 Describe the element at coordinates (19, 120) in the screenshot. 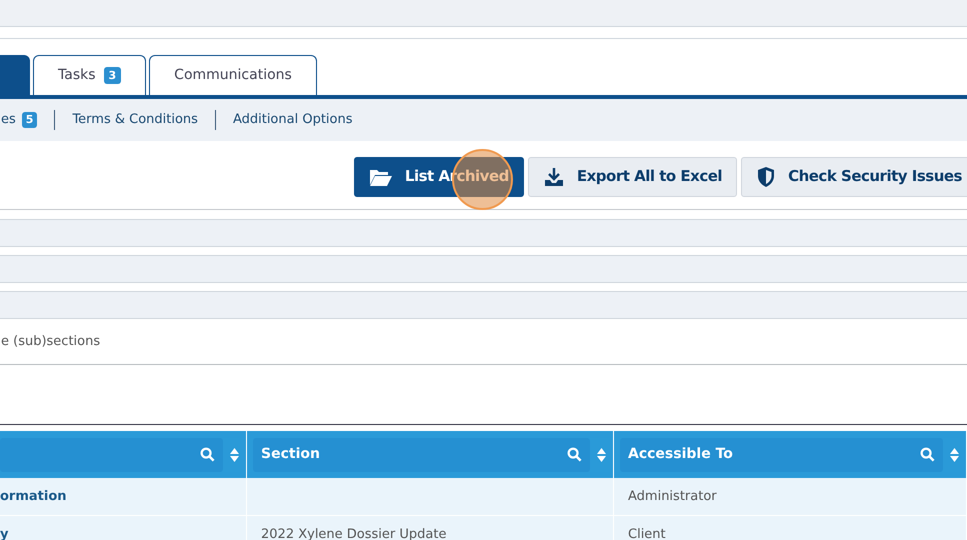

I see `nav-link: es 5` at that location.